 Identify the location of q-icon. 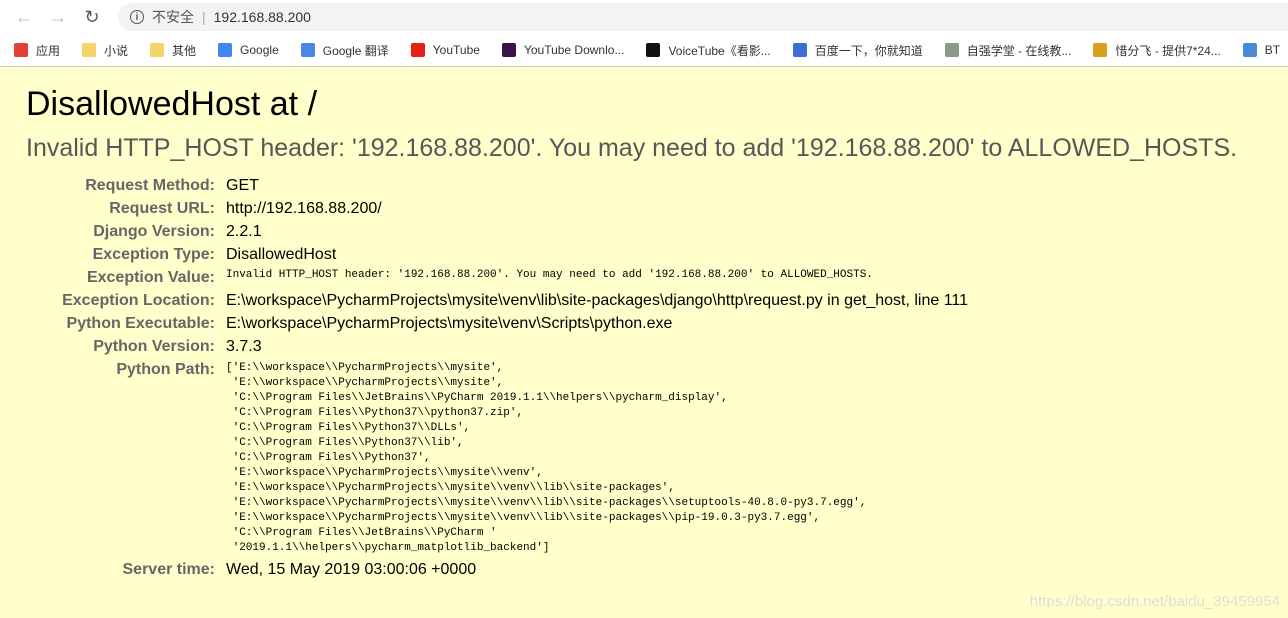
(508, 50).